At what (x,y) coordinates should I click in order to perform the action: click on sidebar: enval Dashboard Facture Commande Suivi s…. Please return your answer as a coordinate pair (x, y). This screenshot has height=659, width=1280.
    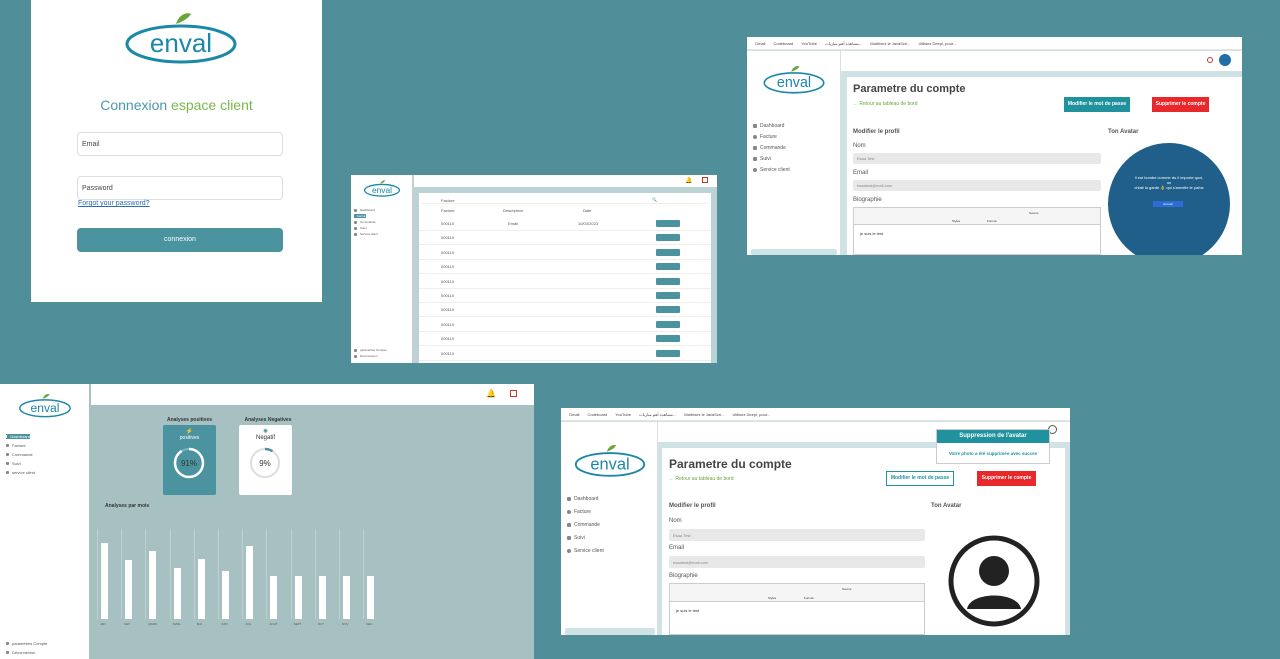
    Looking at the image, I should click on (44, 521).